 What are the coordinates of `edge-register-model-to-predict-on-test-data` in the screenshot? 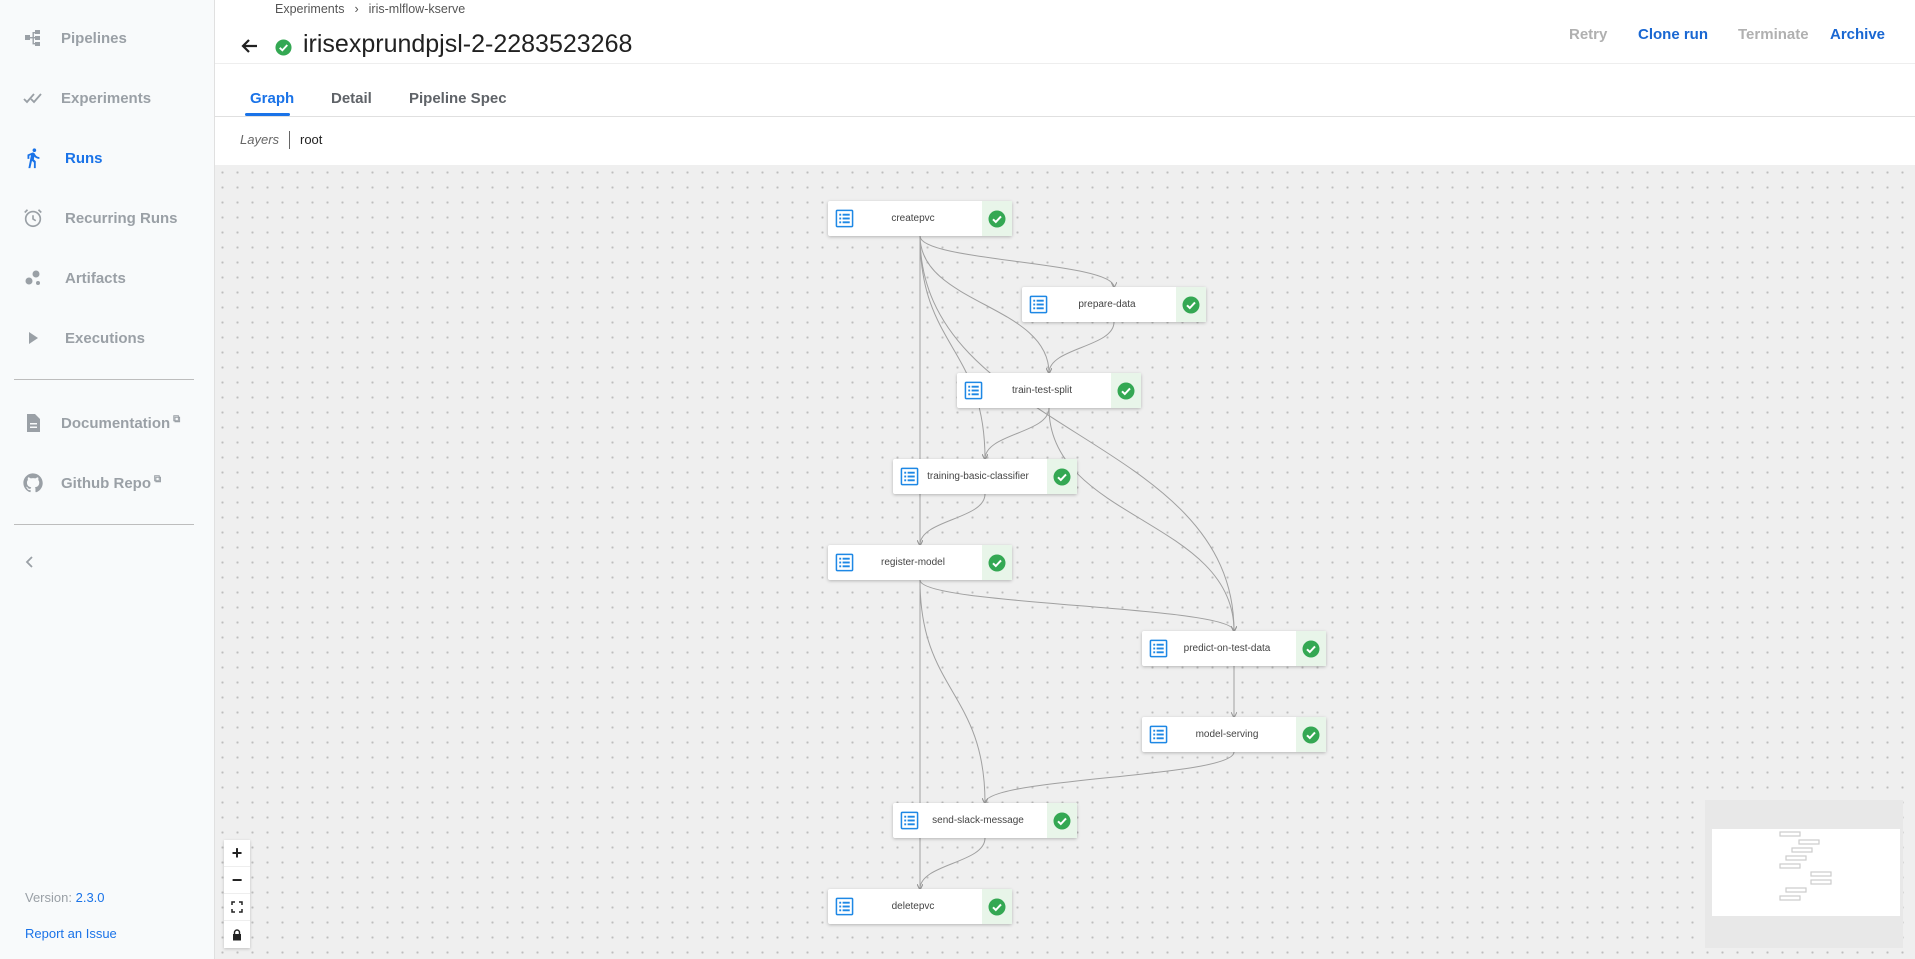 It's located at (1076, 605).